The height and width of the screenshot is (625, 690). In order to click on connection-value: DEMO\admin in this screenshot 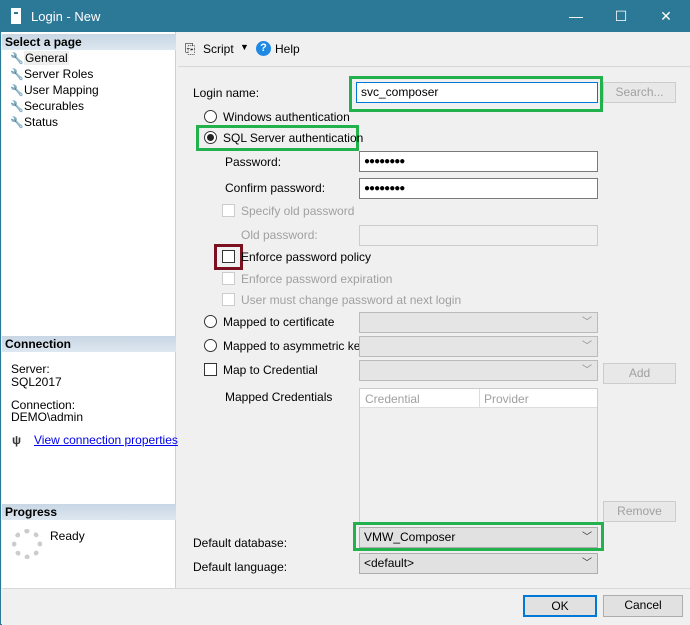, I will do `click(47, 417)`.